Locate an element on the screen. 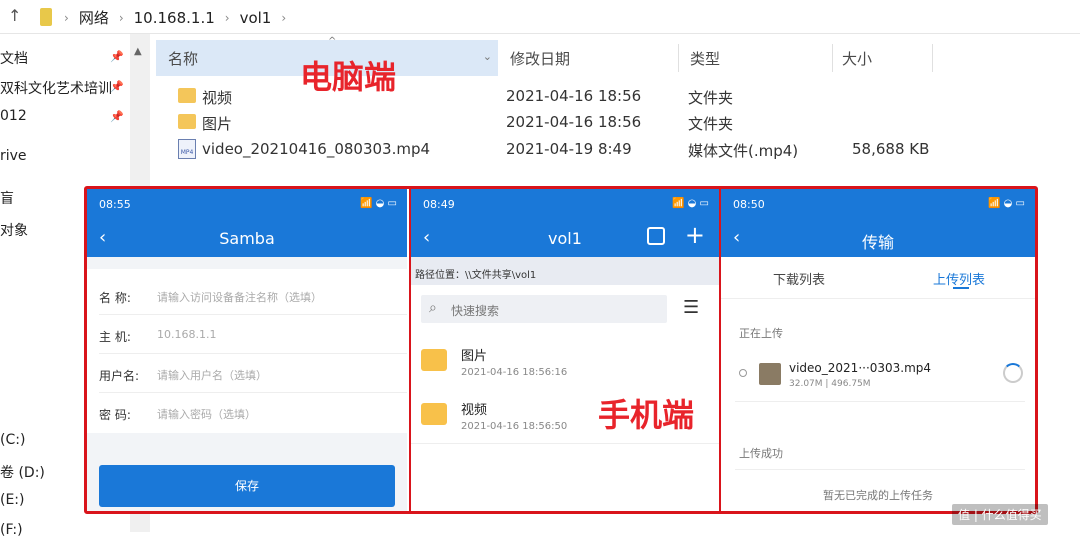  form-row-name: 名 称: 请输入访问设备备注名称（选填） is located at coordinates (247, 296).